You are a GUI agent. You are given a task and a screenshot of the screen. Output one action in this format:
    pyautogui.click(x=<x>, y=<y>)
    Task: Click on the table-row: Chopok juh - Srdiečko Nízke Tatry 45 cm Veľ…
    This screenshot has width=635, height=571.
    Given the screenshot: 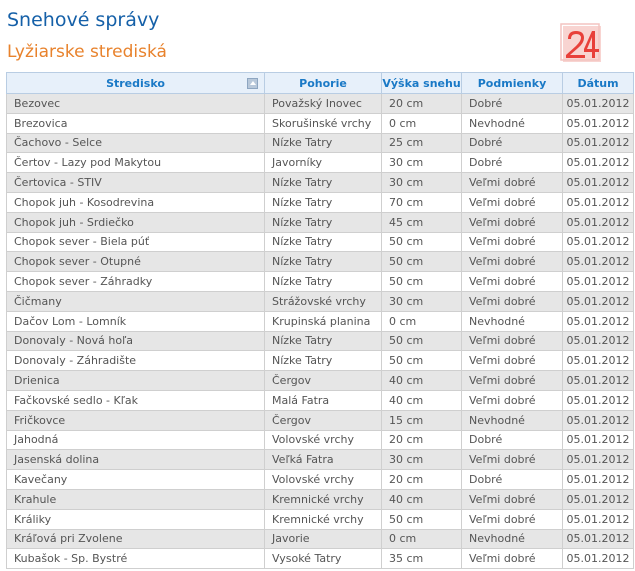 What is the action you would take?
    pyautogui.click(x=320, y=222)
    